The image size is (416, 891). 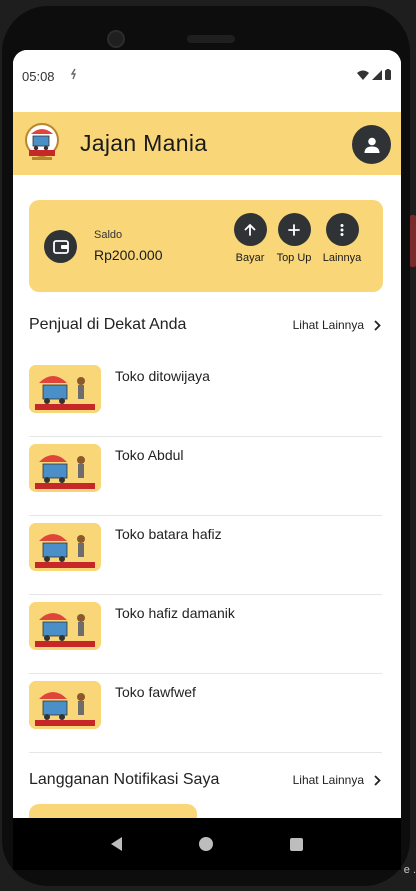 I want to click on wallet-button, so click(x=60, y=246).